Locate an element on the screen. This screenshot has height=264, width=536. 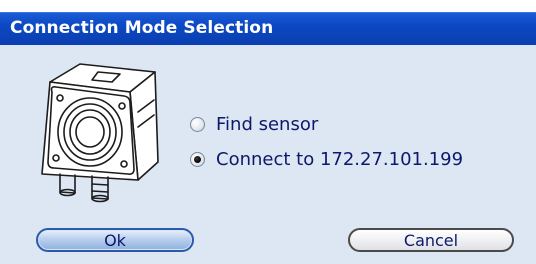
ok-button: Ok is located at coordinates (115, 240).